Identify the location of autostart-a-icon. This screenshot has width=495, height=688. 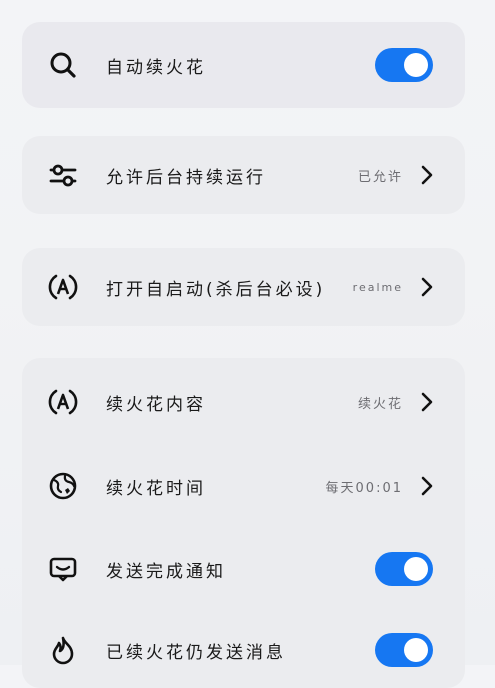
(63, 287).